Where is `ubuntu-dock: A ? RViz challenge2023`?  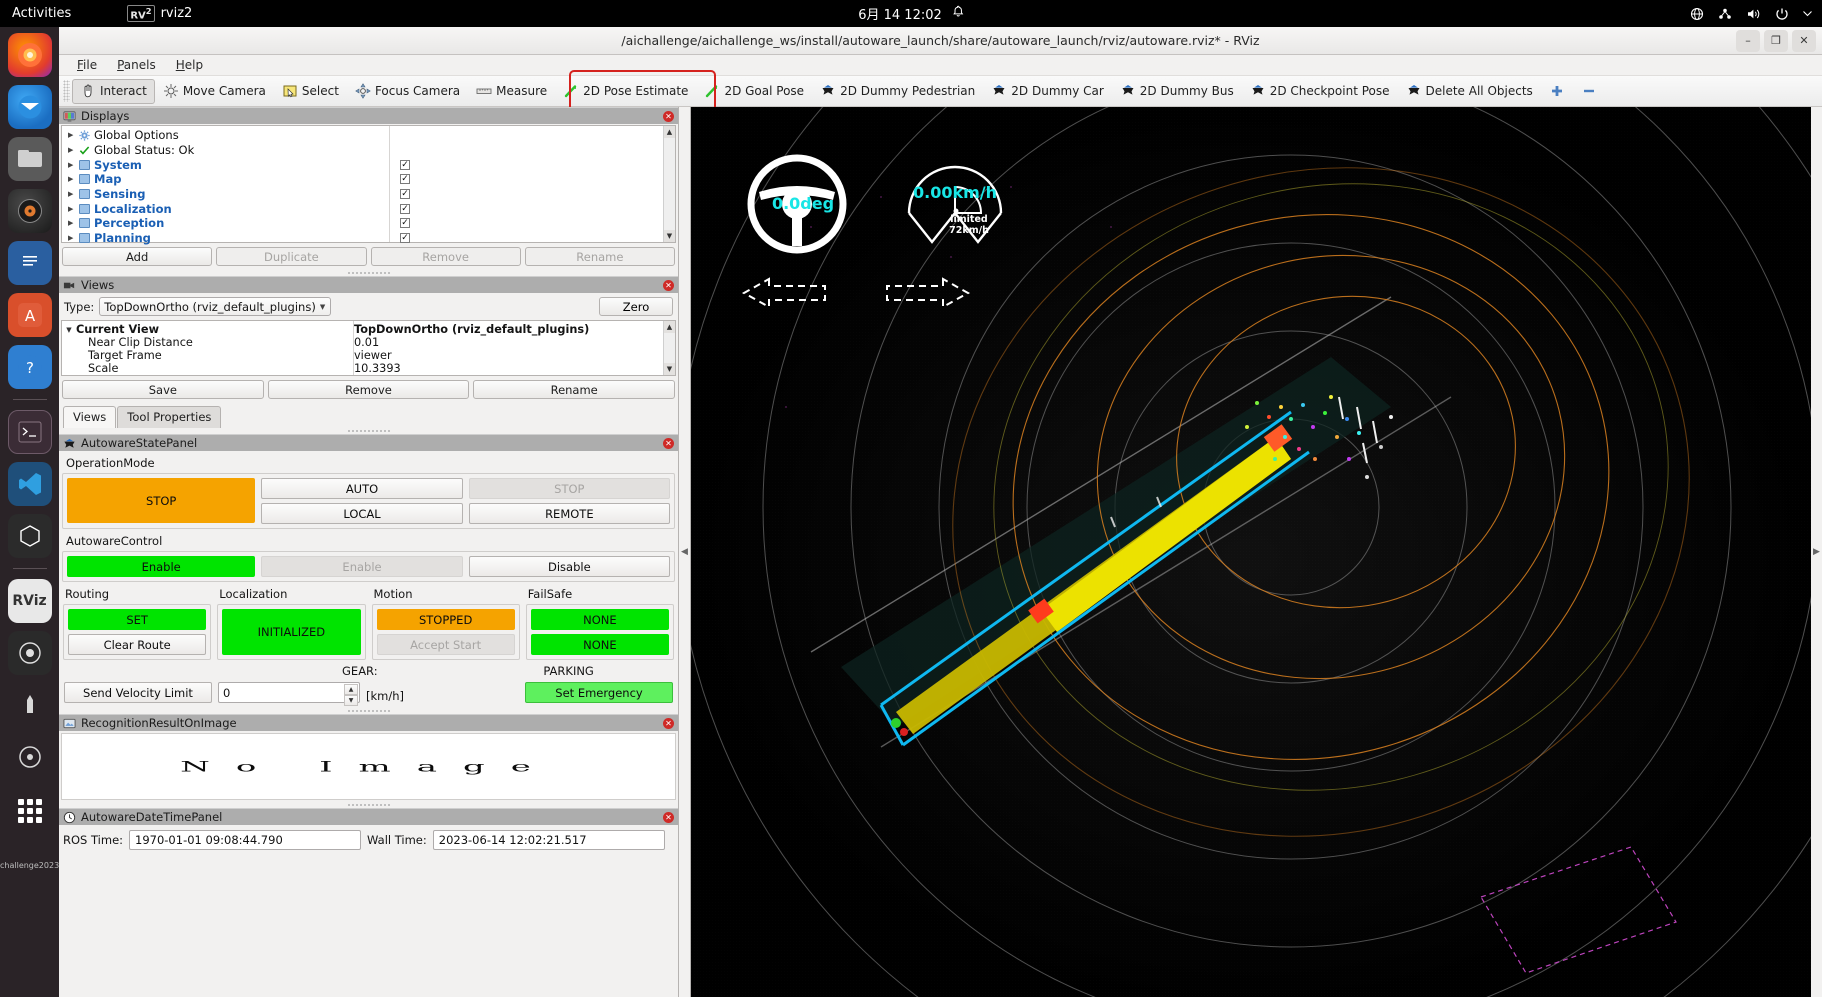 ubuntu-dock: A ? RViz challenge2023 is located at coordinates (29, 512).